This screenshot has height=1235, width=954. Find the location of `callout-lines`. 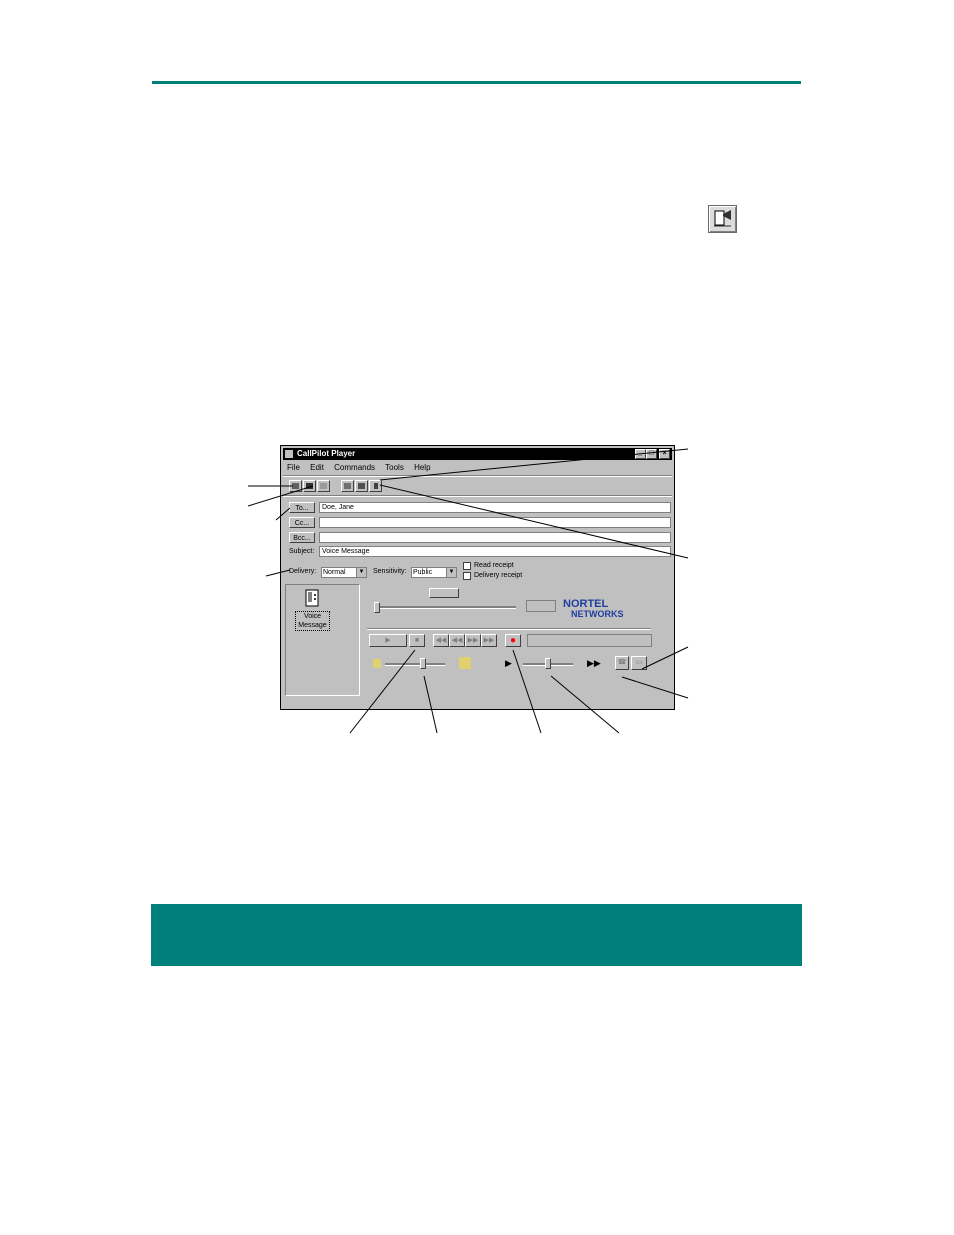

callout-lines is located at coordinates (468, 591).